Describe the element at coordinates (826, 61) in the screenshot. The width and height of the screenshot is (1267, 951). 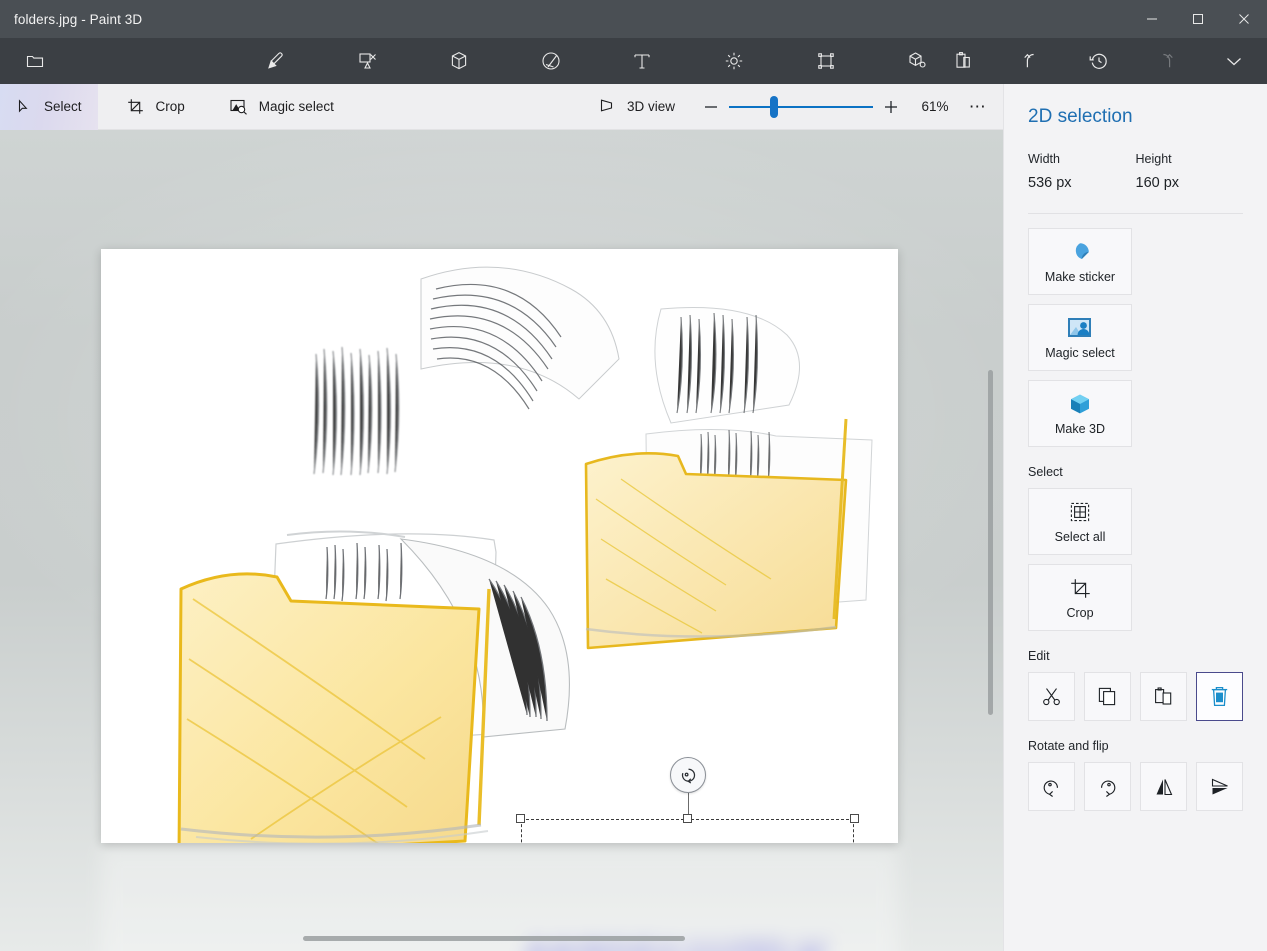
I see `canvas-icon` at that location.